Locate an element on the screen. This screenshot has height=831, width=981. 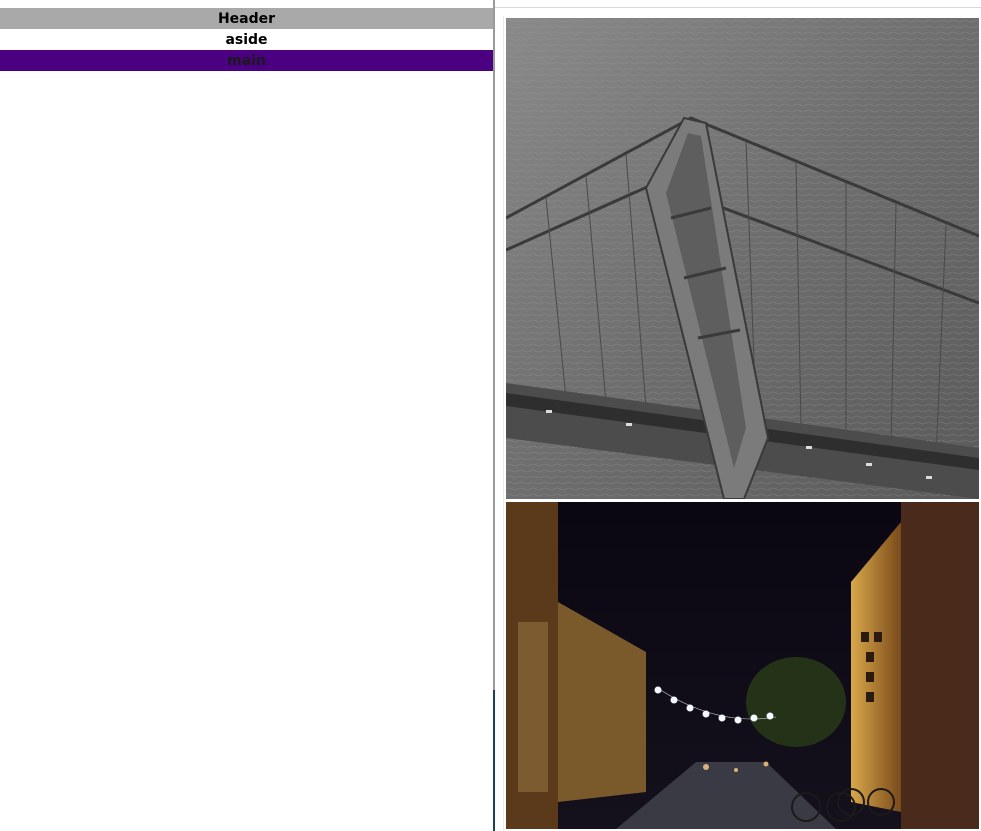
pane-divider is located at coordinates (494, 415).